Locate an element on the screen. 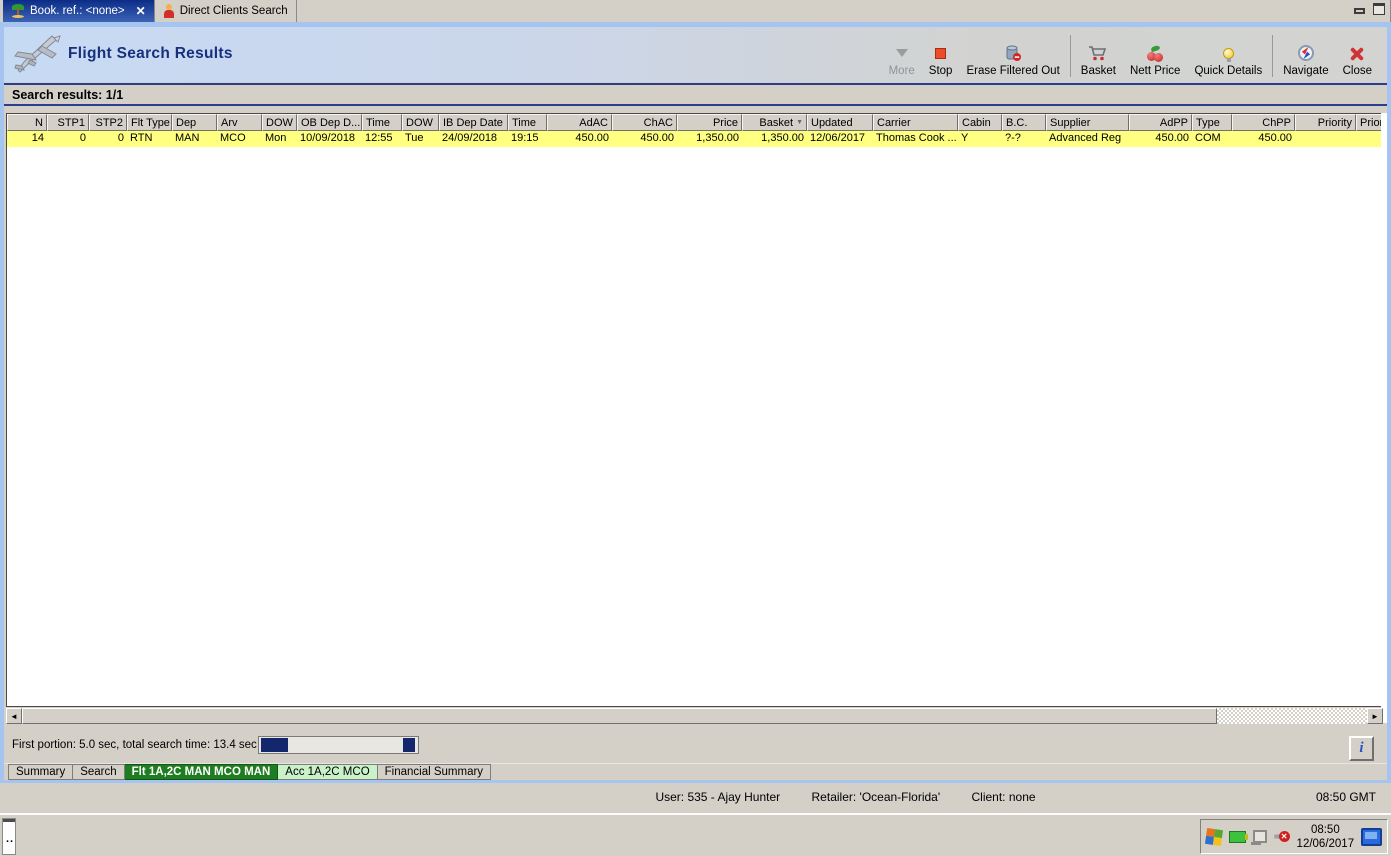 The image size is (1391, 856). column-header: Cabin is located at coordinates (980, 122).